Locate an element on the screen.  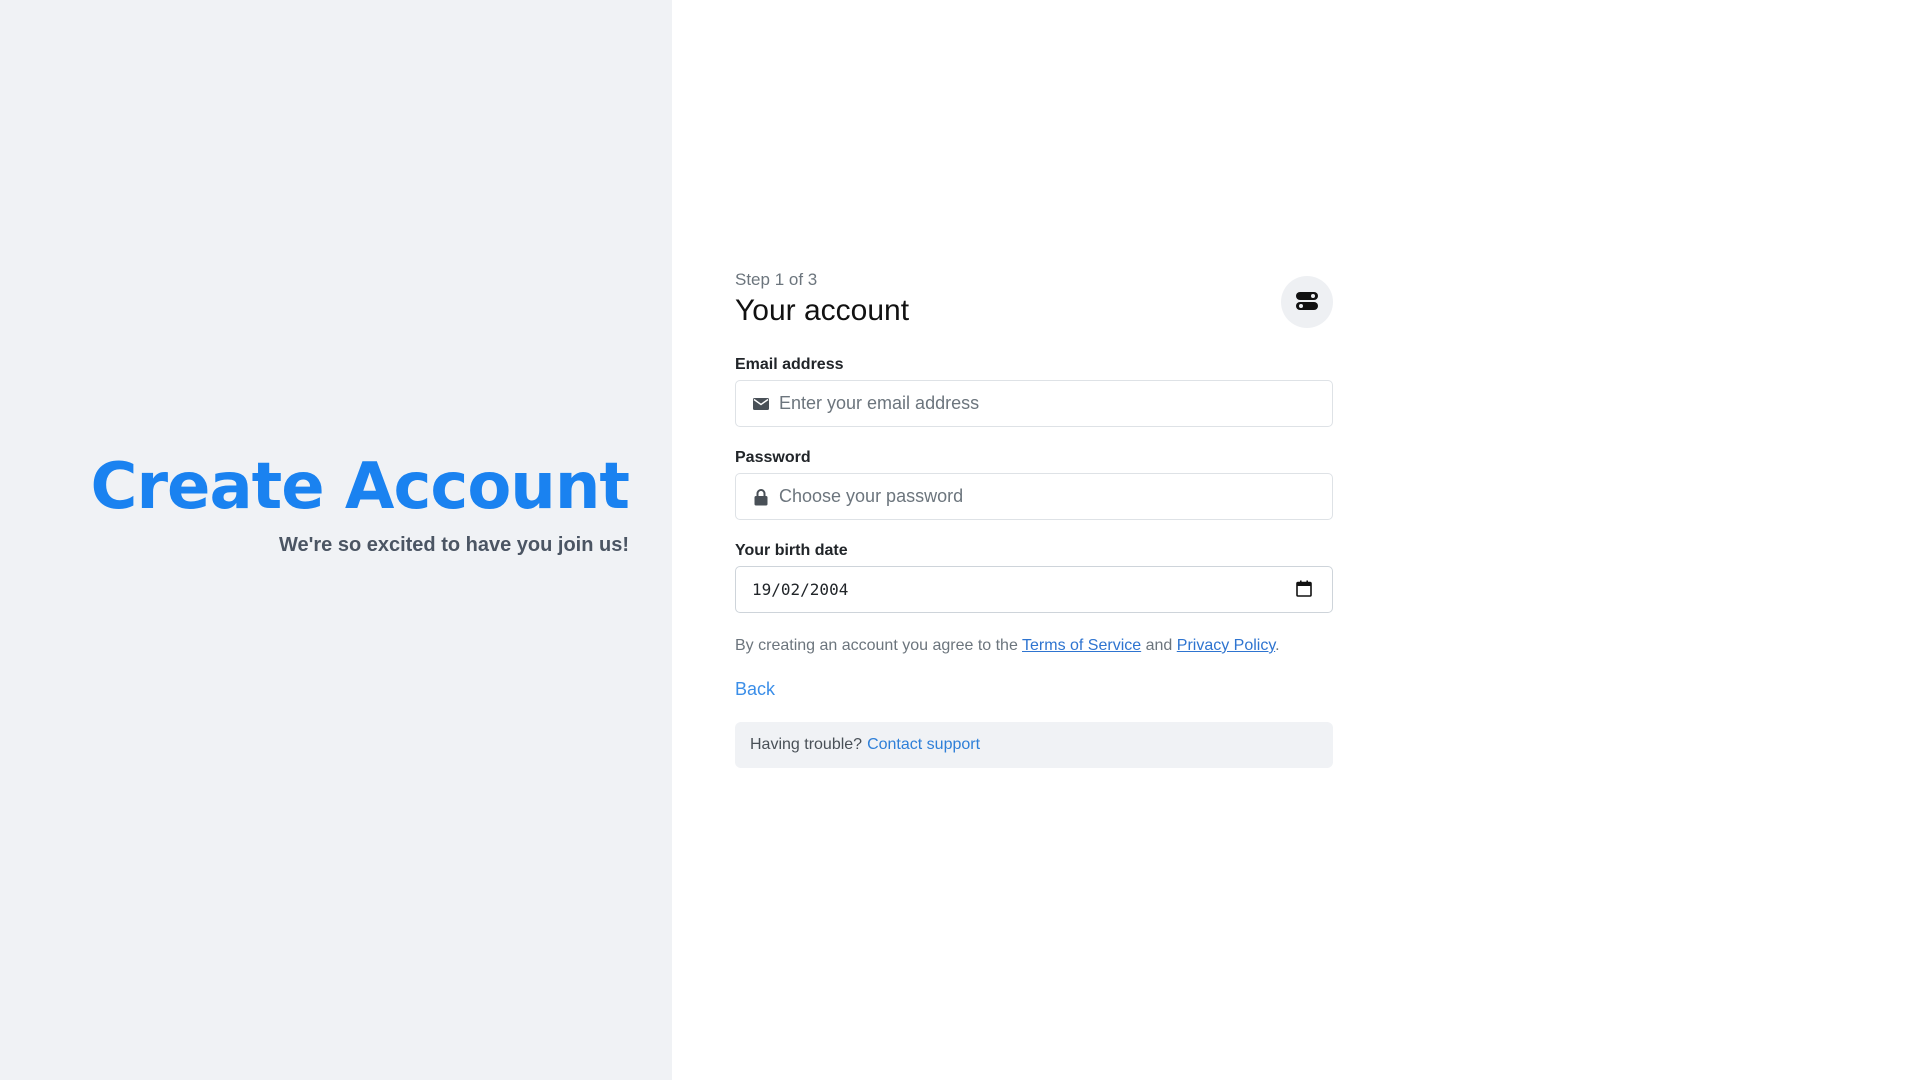
password-input-wrapper is located at coordinates (1034, 496).